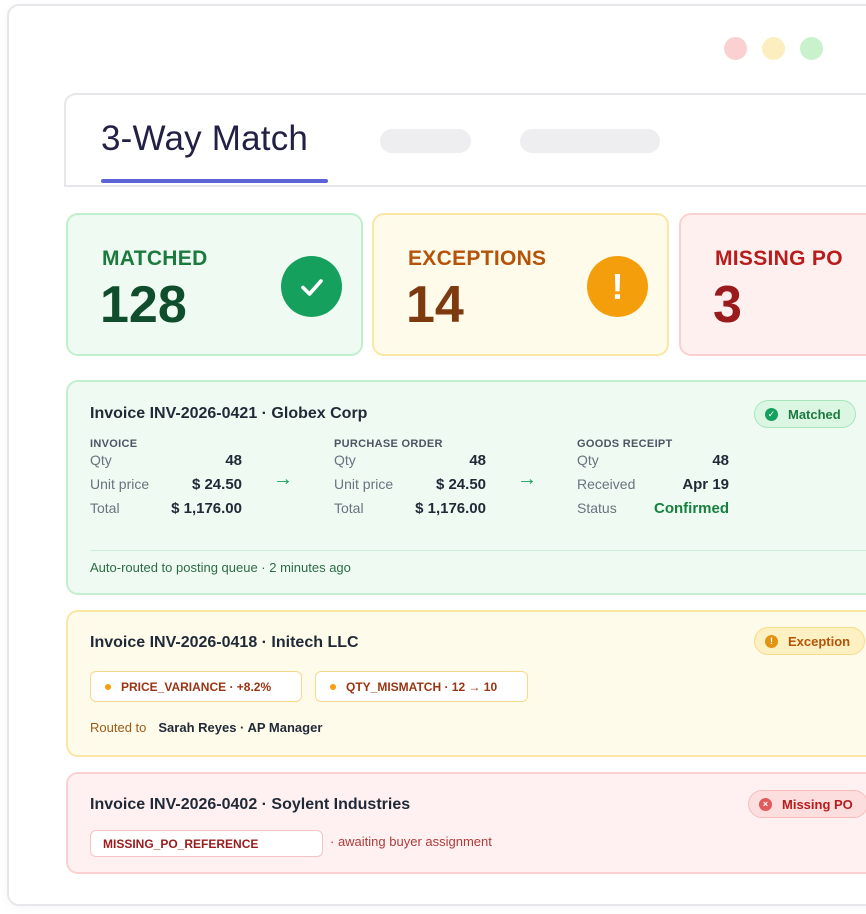 This screenshot has height=914, width=866. I want to click on status-badge-matched: ✓ Matched, so click(805, 414).